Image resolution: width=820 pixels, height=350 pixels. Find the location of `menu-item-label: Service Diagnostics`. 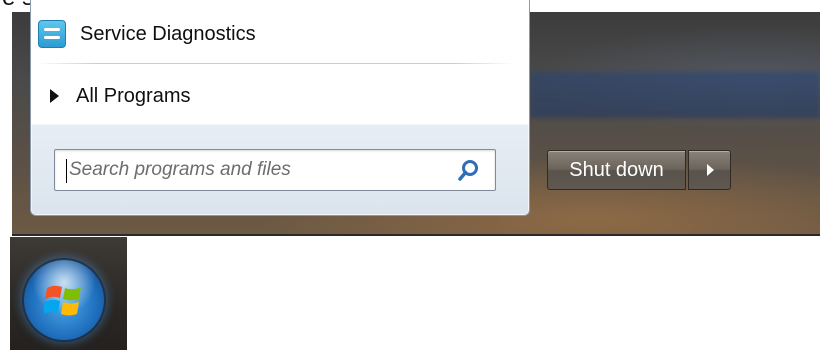

menu-item-label: Service Diagnostics is located at coordinates (168, 33).